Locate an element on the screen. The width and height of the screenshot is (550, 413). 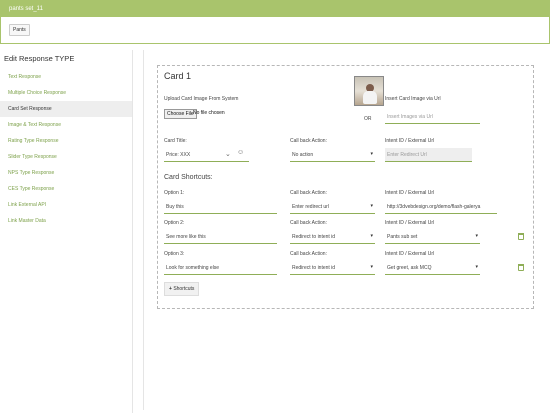
header-title: pants set_11 is located at coordinates (275, 9).